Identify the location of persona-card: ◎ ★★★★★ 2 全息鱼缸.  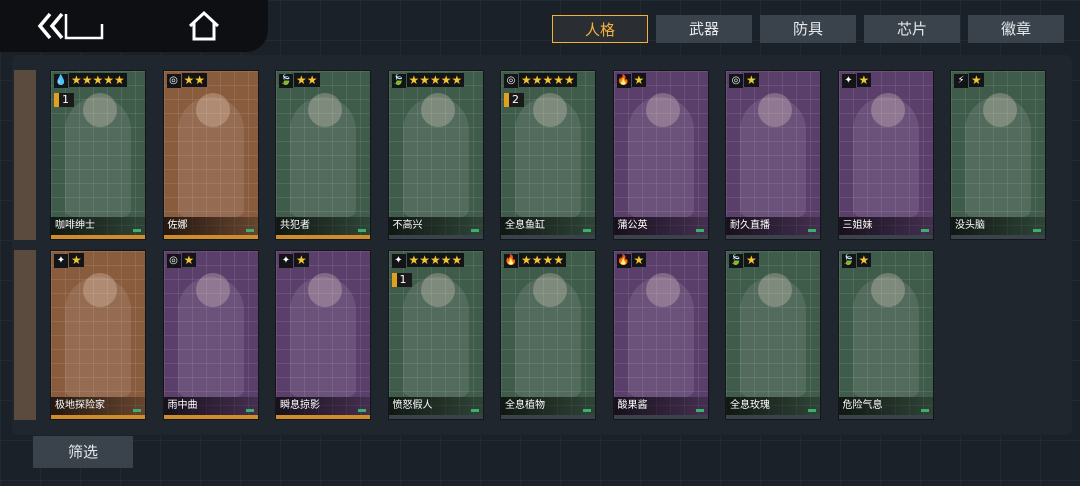
(548, 155).